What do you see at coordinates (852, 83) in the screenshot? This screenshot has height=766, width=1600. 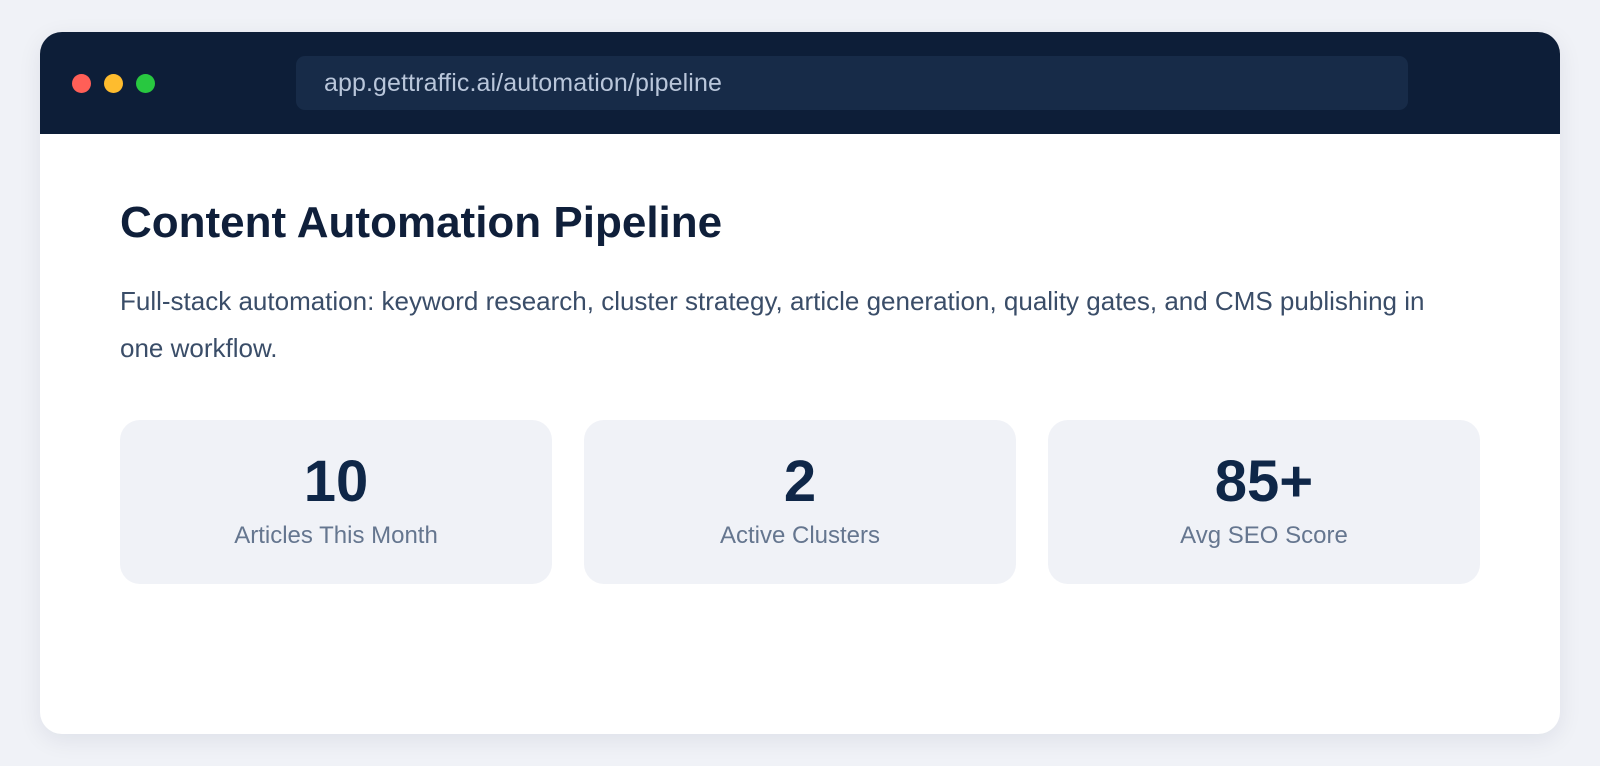 I see `address-bar: app.gettraffic.ai/automation/pipeline` at bounding box center [852, 83].